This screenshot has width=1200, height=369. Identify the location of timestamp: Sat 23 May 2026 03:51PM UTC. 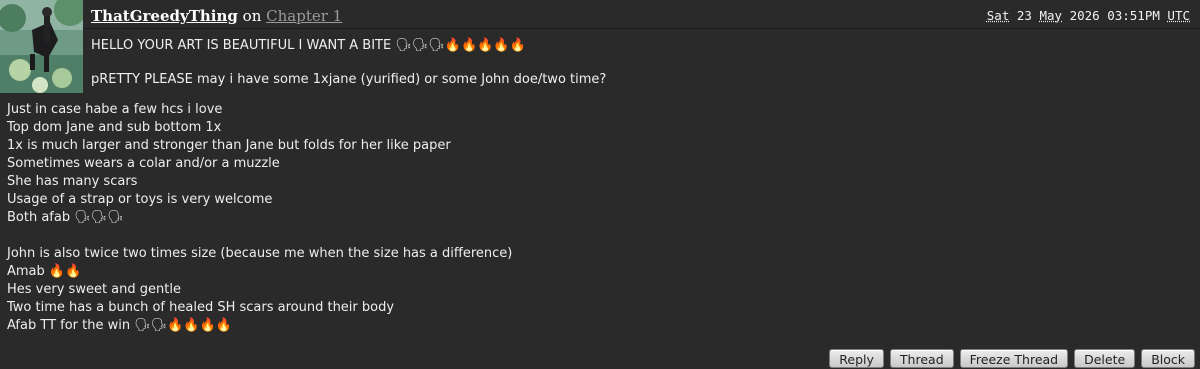
(1088, 15).